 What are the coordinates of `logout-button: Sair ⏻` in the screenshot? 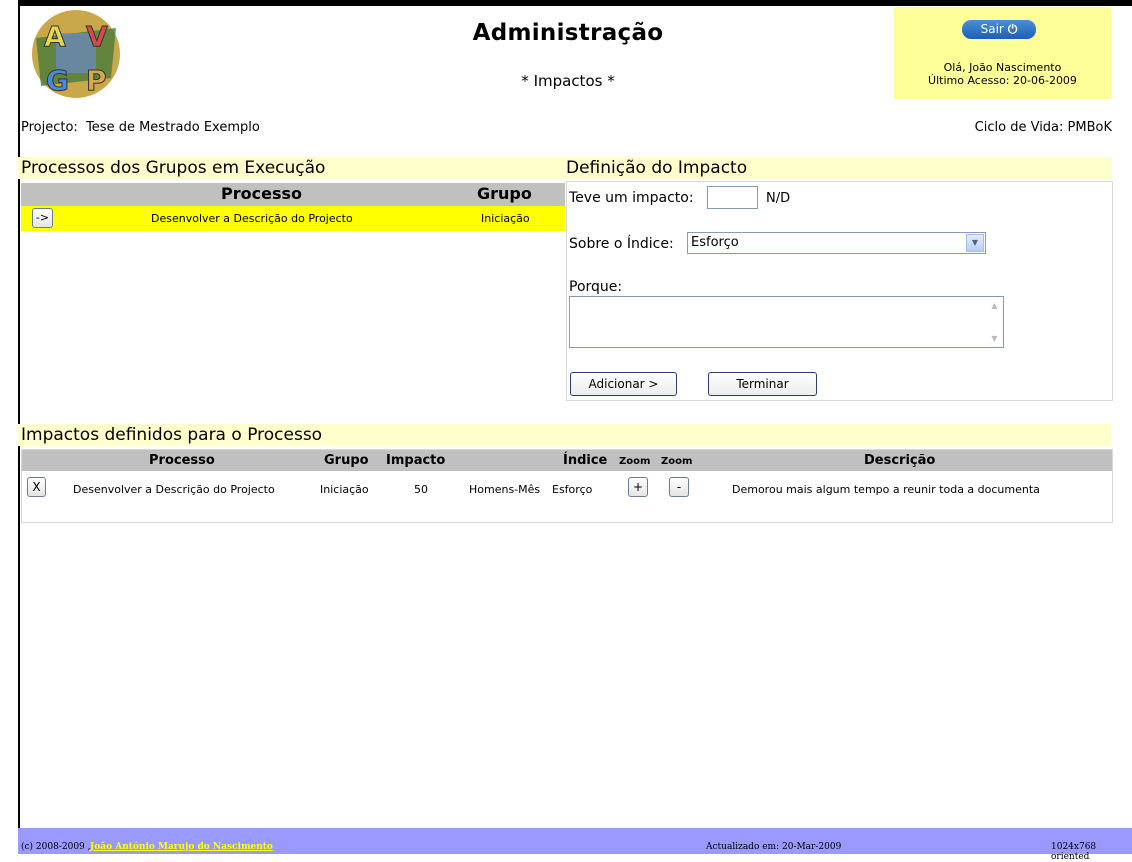 It's located at (999, 29).